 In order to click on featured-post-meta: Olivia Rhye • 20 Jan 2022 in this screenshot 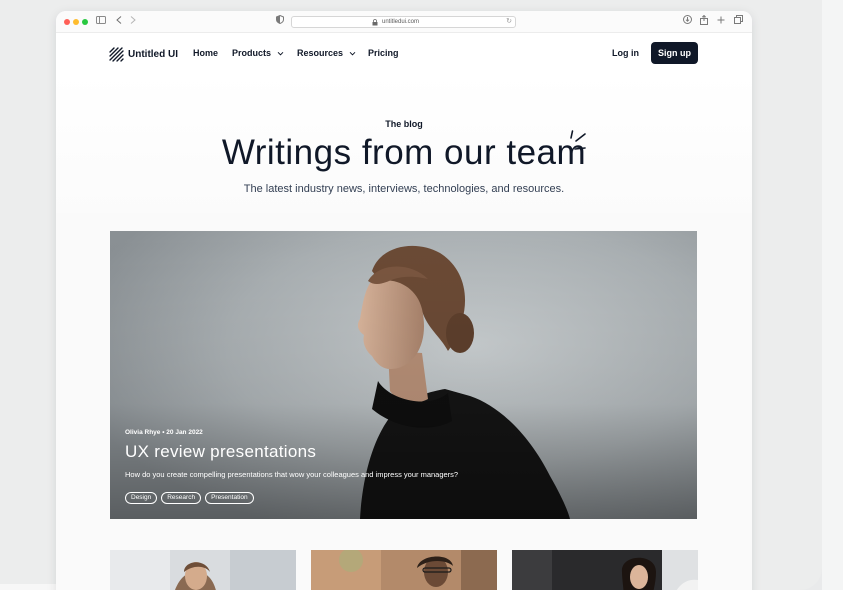, I will do `click(164, 432)`.